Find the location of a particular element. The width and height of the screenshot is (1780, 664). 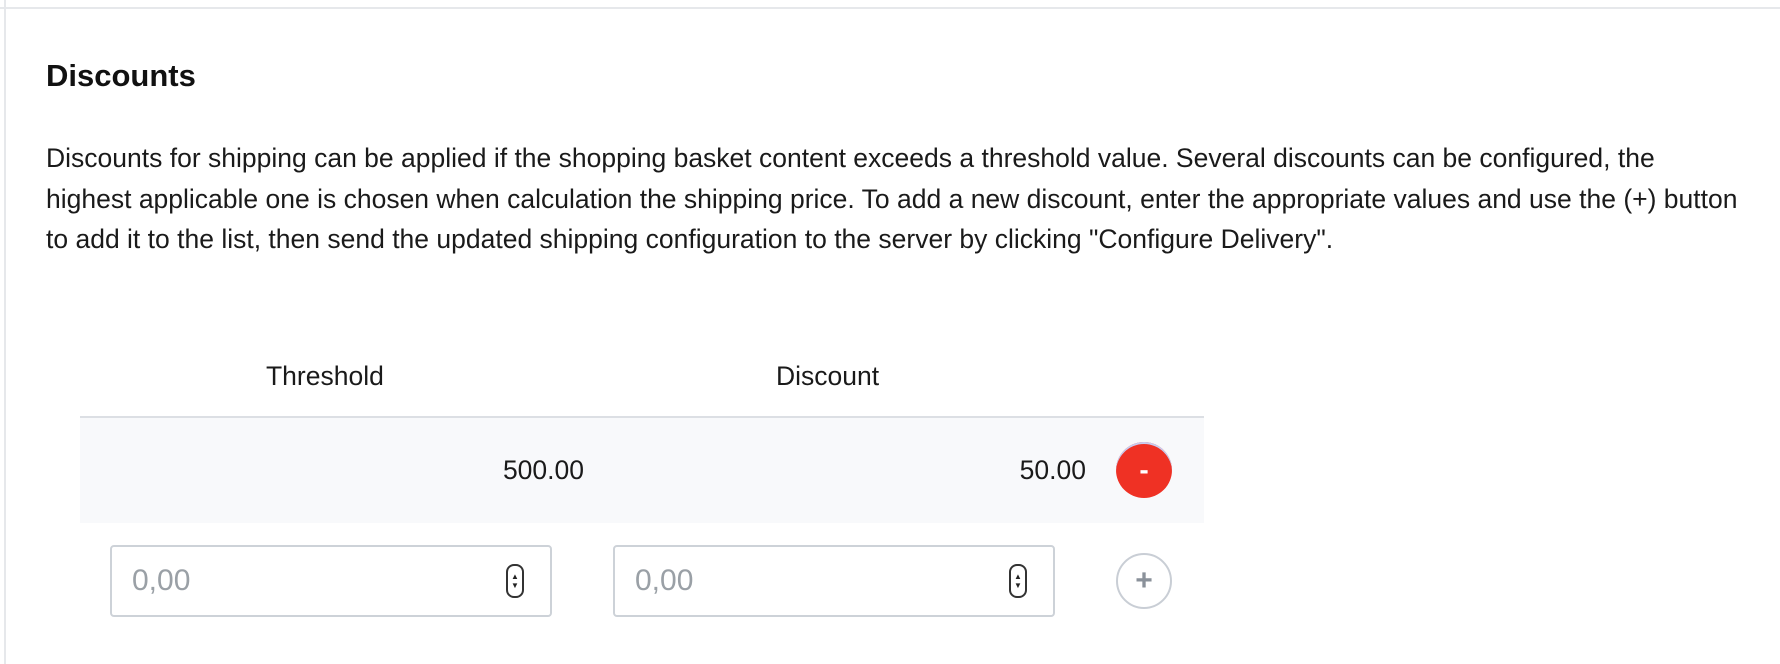

discount-spinner: ▲ ▼ is located at coordinates (1018, 581).